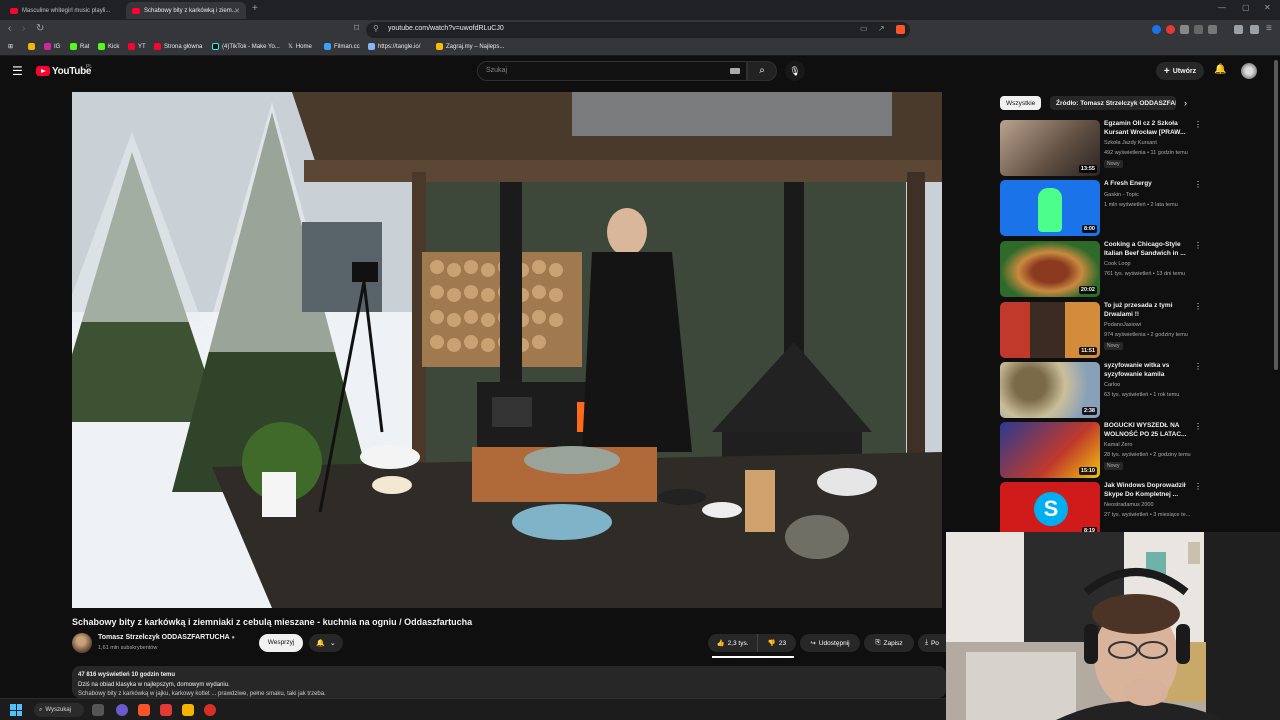  What do you see at coordinates (1148, 370) in the screenshot?
I see `recommendation-title: syzyfowanie witka vs syzyfowanie kamila` at bounding box center [1148, 370].